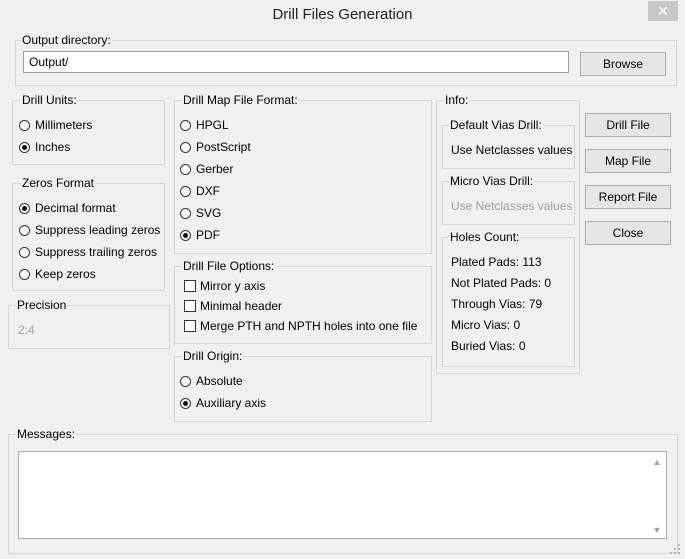  What do you see at coordinates (308, 326) in the screenshot?
I see `drill-file-option-option-label: Merge PTH and NPTH holes into one file` at bounding box center [308, 326].